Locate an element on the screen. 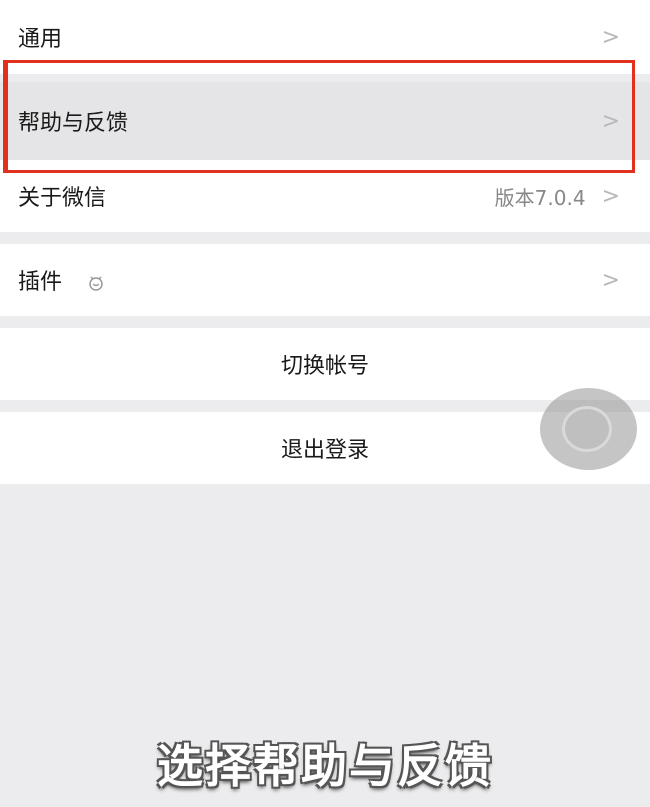  plugin-icon is located at coordinates (96, 283).